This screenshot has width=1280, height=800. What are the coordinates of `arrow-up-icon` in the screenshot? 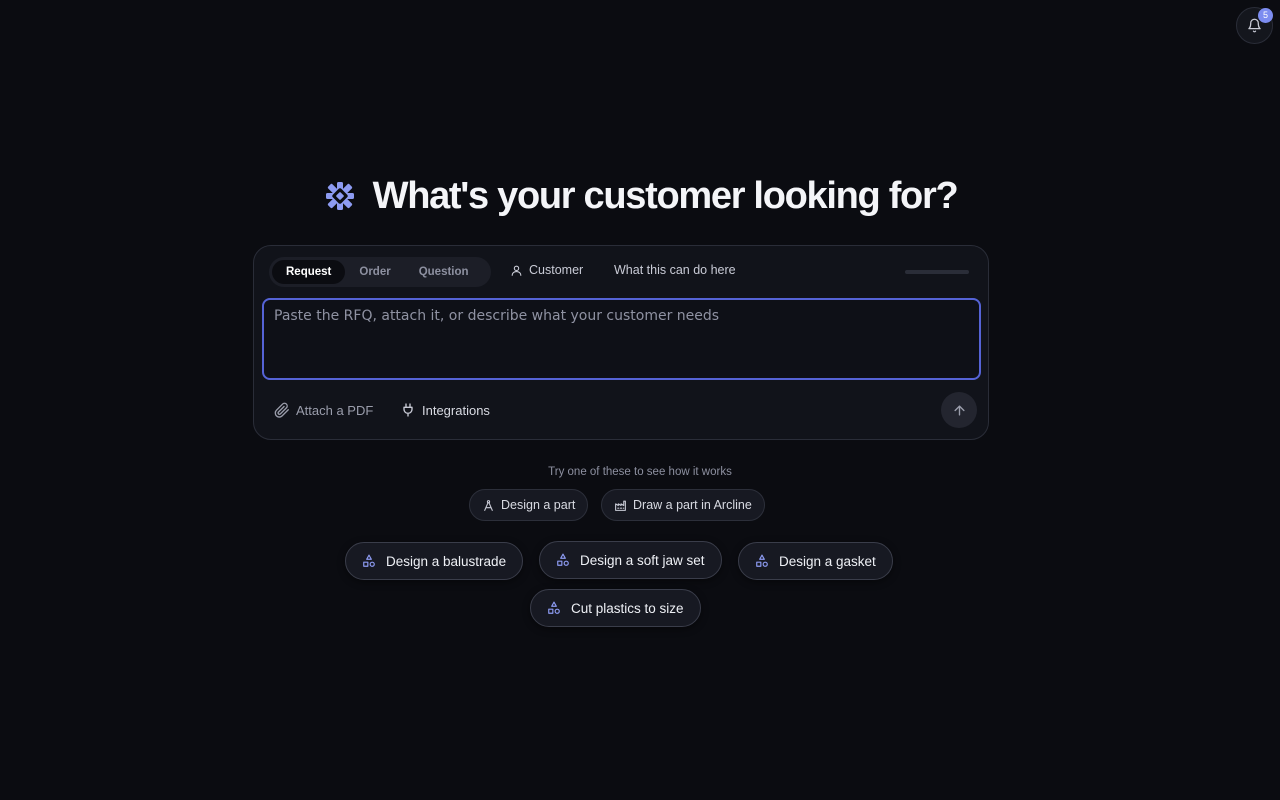 It's located at (959, 410).